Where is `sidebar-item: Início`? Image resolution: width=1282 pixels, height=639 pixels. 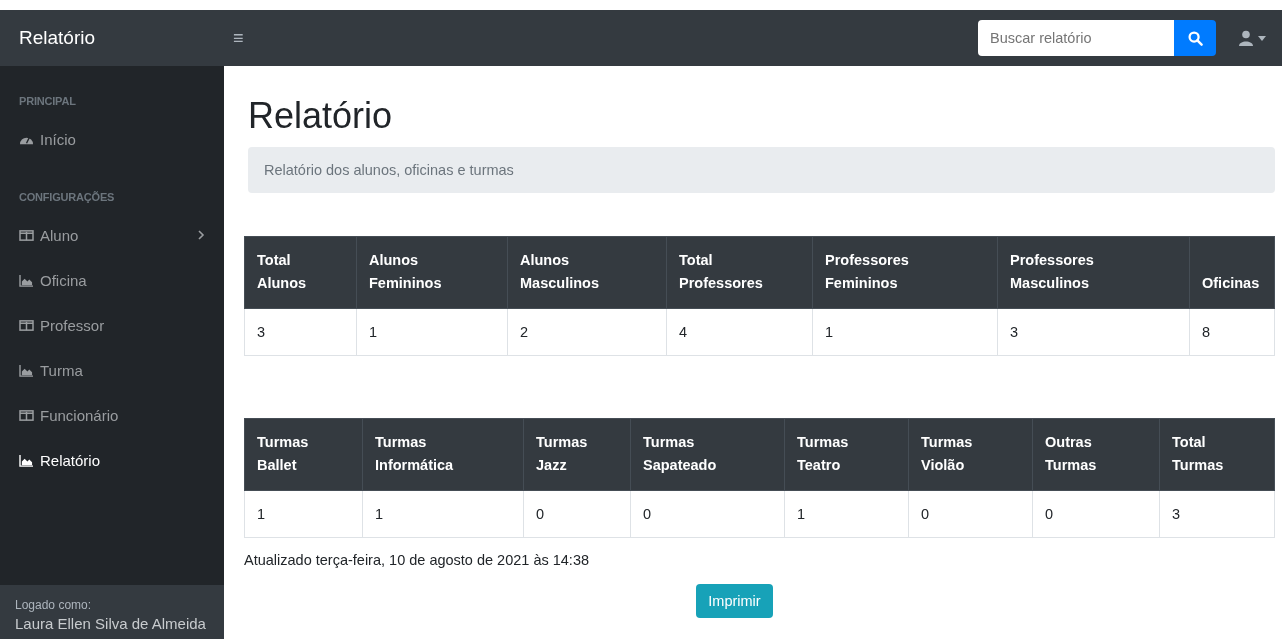 sidebar-item: Início is located at coordinates (112, 139).